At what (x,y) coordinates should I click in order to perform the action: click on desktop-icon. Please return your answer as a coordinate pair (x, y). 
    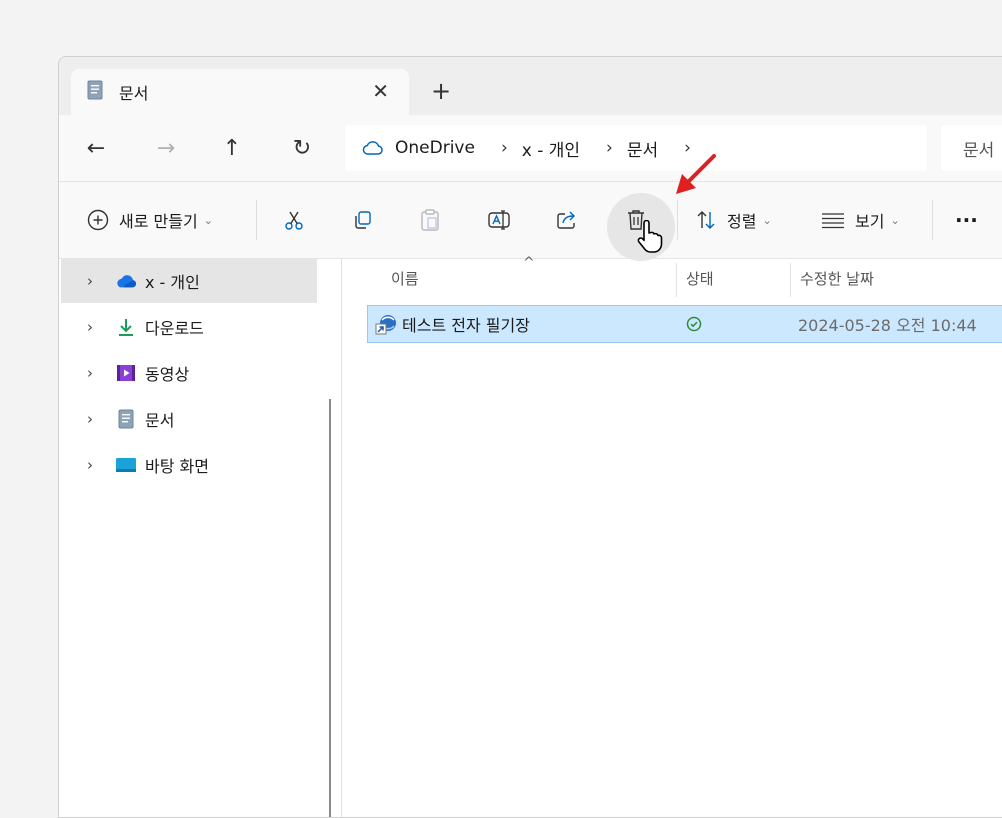
    Looking at the image, I should click on (126, 465).